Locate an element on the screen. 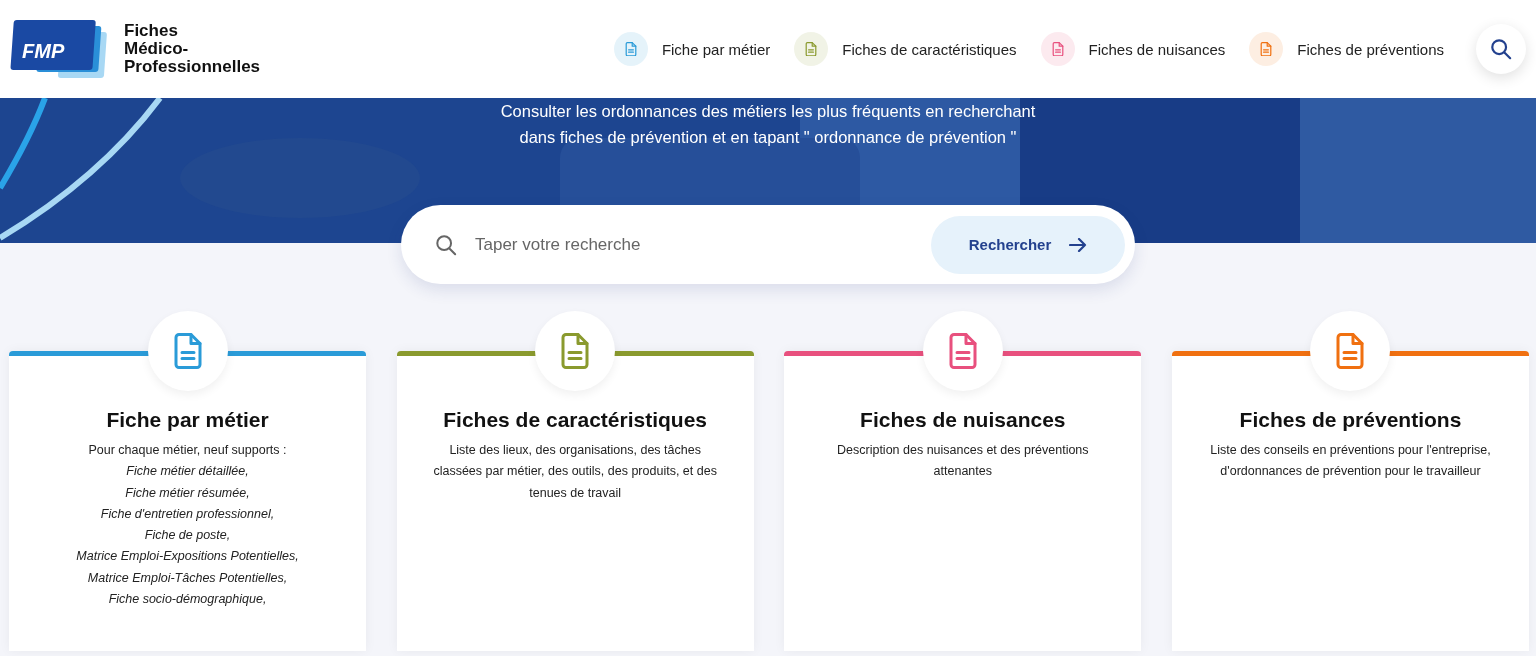  hero-text: dans fiches de prévention et en tapant " ordonnance de prévention " is located at coordinates (768, 137).